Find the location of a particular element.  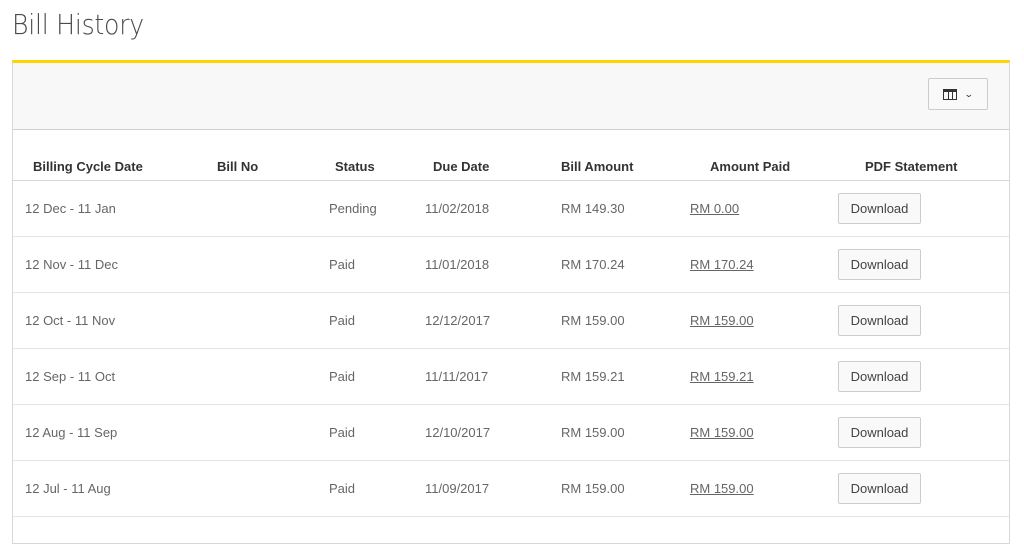

table-spacer-row is located at coordinates (511, 531).